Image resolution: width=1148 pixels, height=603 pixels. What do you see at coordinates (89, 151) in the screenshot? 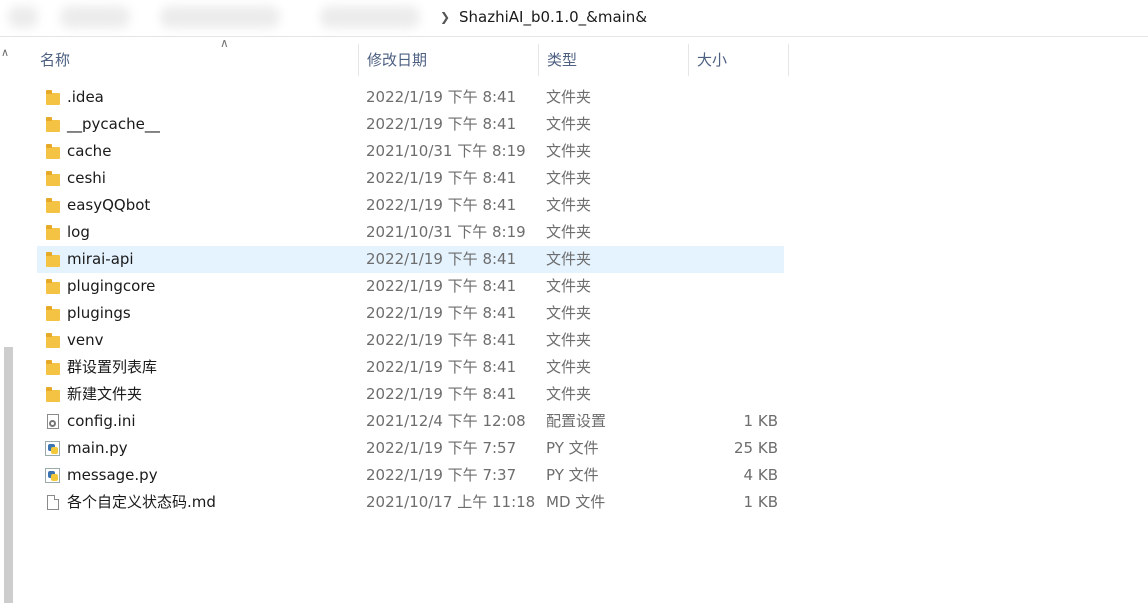
I see `file-name: cache` at bounding box center [89, 151].